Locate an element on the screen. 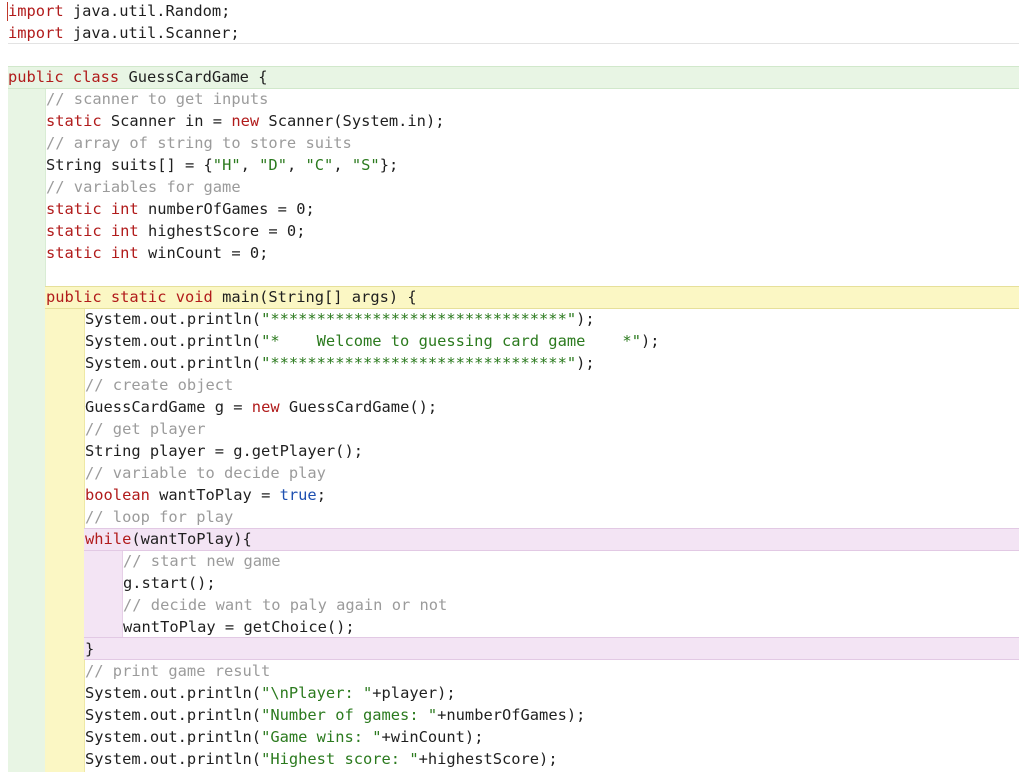 This screenshot has height=772, width=1019. code-line: boolean wantToPlay = true; is located at coordinates (205, 495).